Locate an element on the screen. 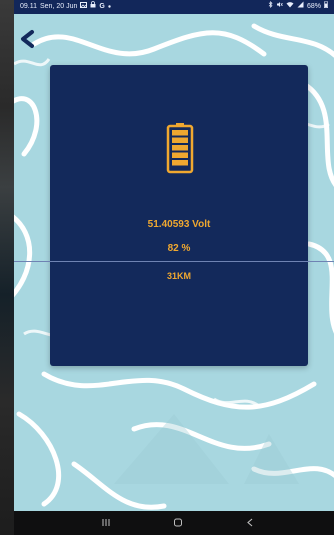 This screenshot has height=535, width=334. battery-full-icon is located at coordinates (180, 148).